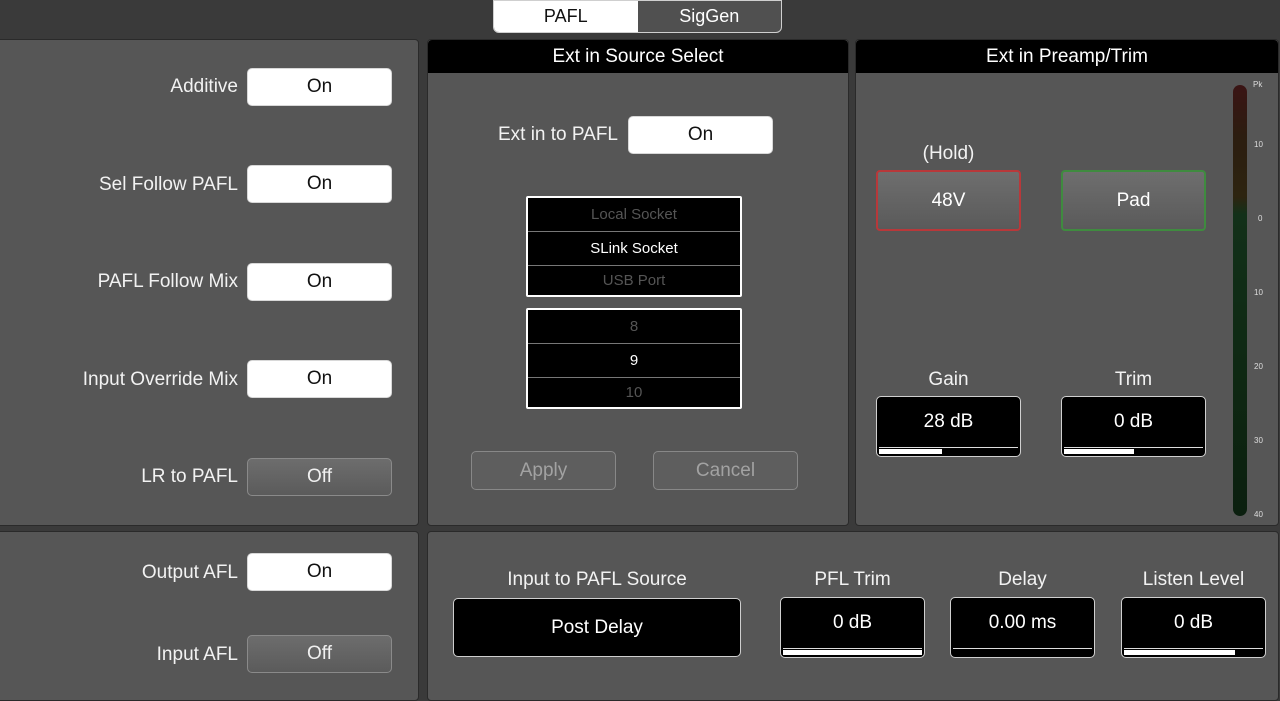 The image size is (1280, 701). What do you see at coordinates (1133, 200) in the screenshot?
I see `pad-button: Pad` at bounding box center [1133, 200].